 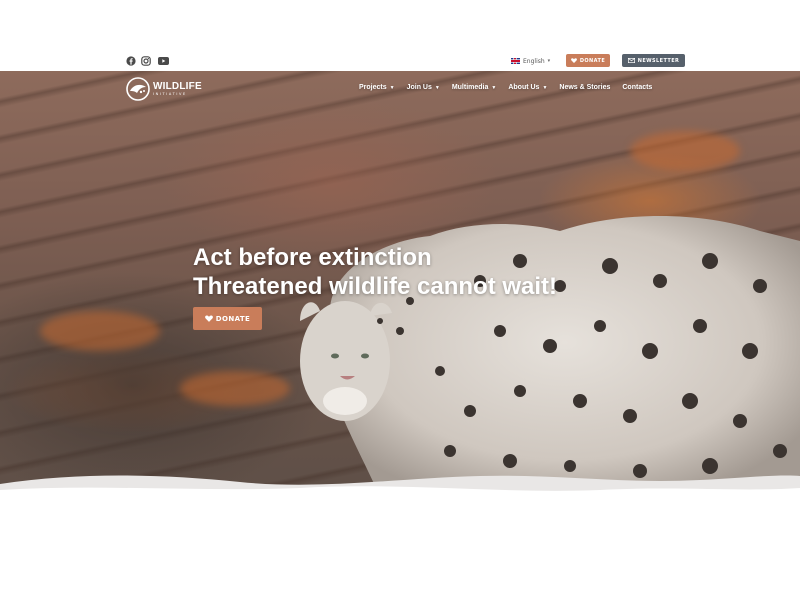 I want to click on youtube-icon, so click(x=163, y=61).